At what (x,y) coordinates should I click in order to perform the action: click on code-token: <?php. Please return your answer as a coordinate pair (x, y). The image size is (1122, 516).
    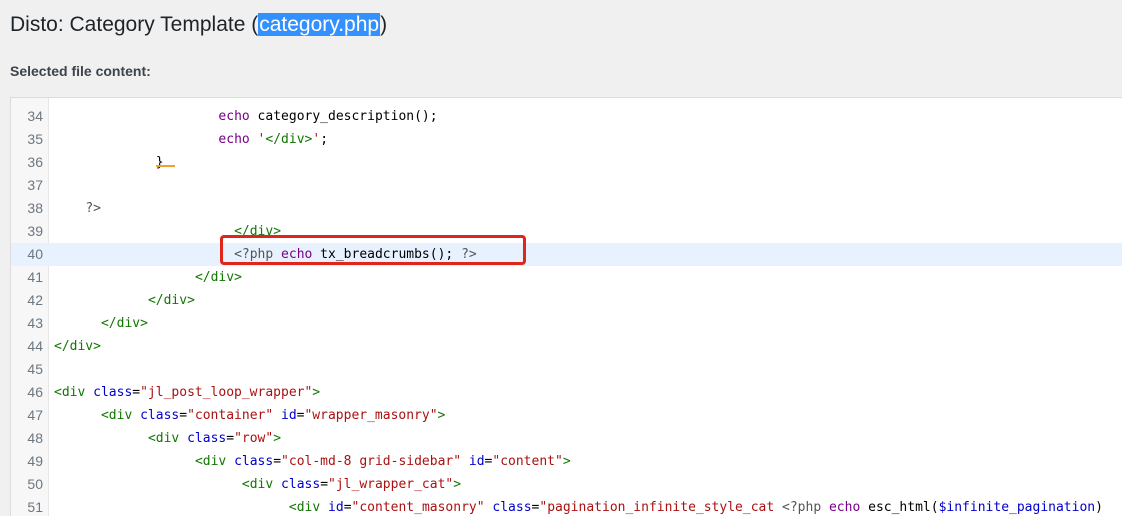
    Looking at the image, I should click on (805, 507).